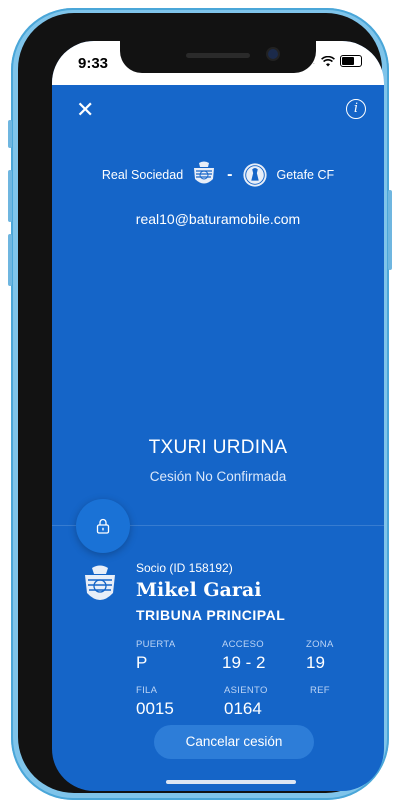 Image resolution: width=400 pixels, height=806 pixels. I want to click on info-button: i, so click(356, 109).